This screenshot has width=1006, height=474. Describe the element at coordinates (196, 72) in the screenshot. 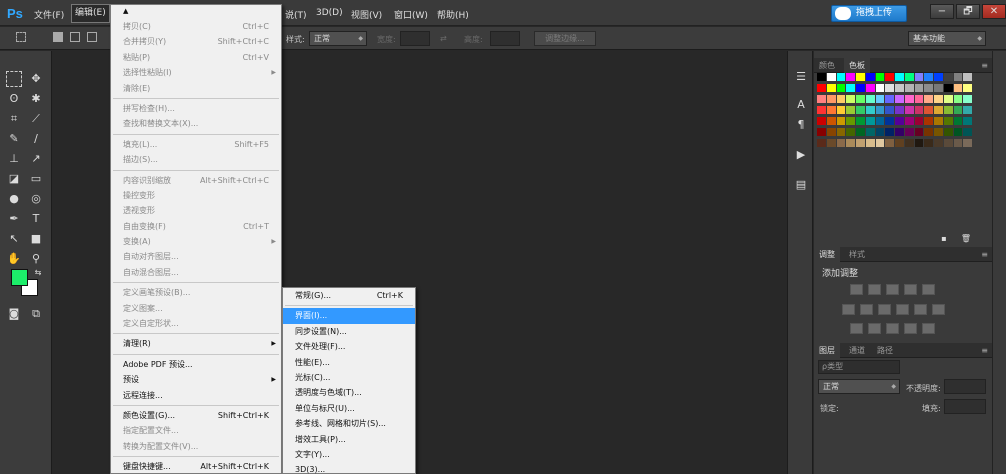

I see `menu-item: 选择性粘贴(I) ▶` at that location.